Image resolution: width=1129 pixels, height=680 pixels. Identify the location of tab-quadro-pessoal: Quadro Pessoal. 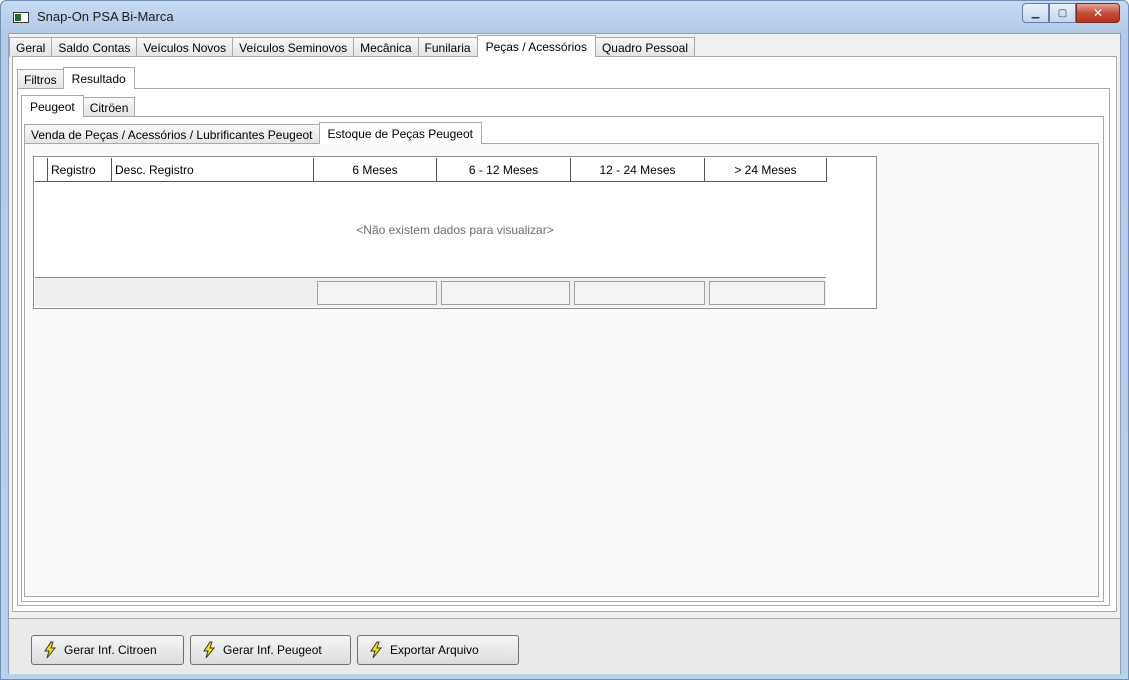
(645, 47).